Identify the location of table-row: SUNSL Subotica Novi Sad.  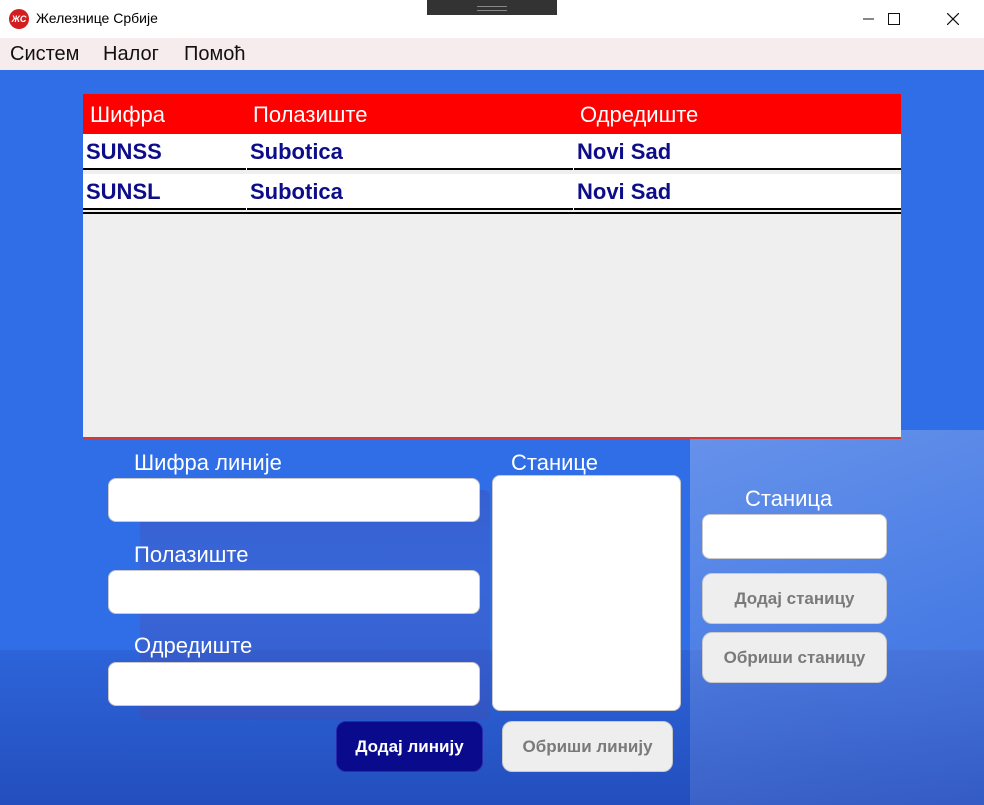
(492, 192).